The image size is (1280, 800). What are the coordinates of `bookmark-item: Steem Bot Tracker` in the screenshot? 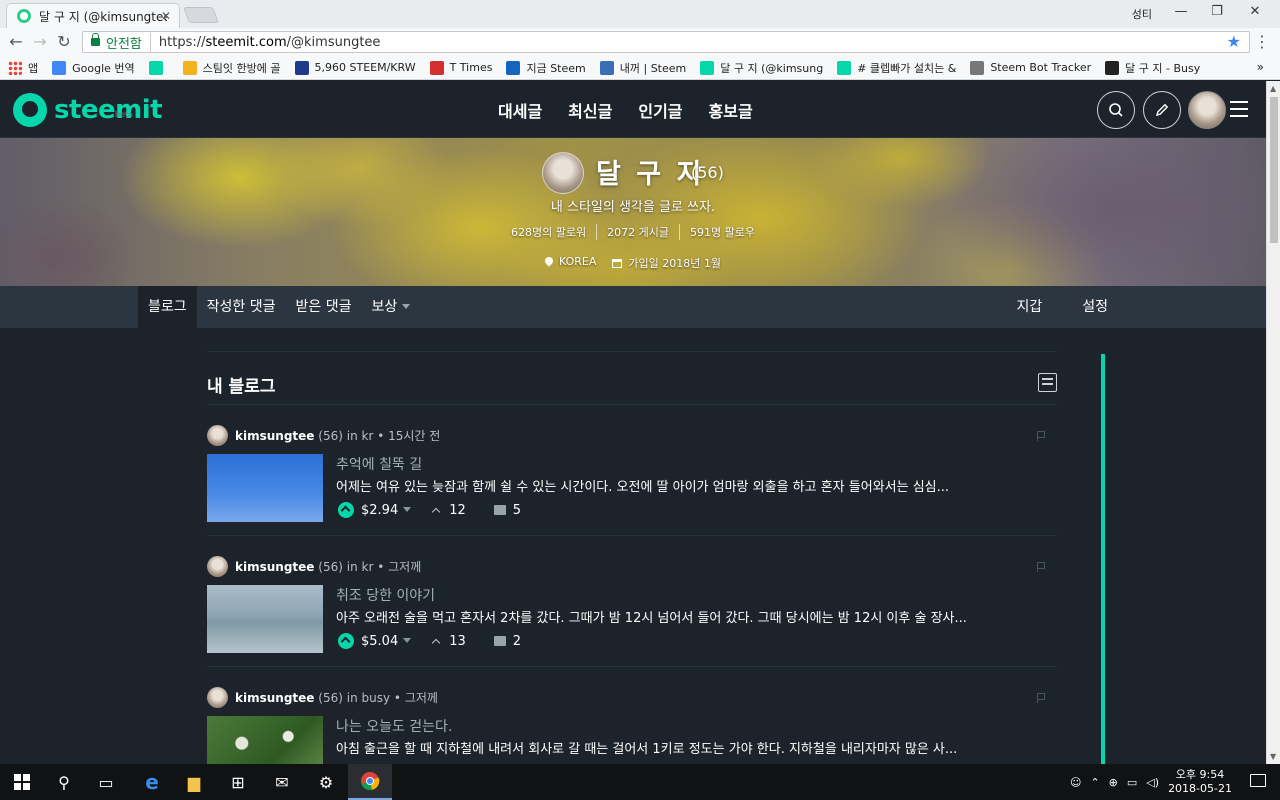 It's located at (1030, 67).